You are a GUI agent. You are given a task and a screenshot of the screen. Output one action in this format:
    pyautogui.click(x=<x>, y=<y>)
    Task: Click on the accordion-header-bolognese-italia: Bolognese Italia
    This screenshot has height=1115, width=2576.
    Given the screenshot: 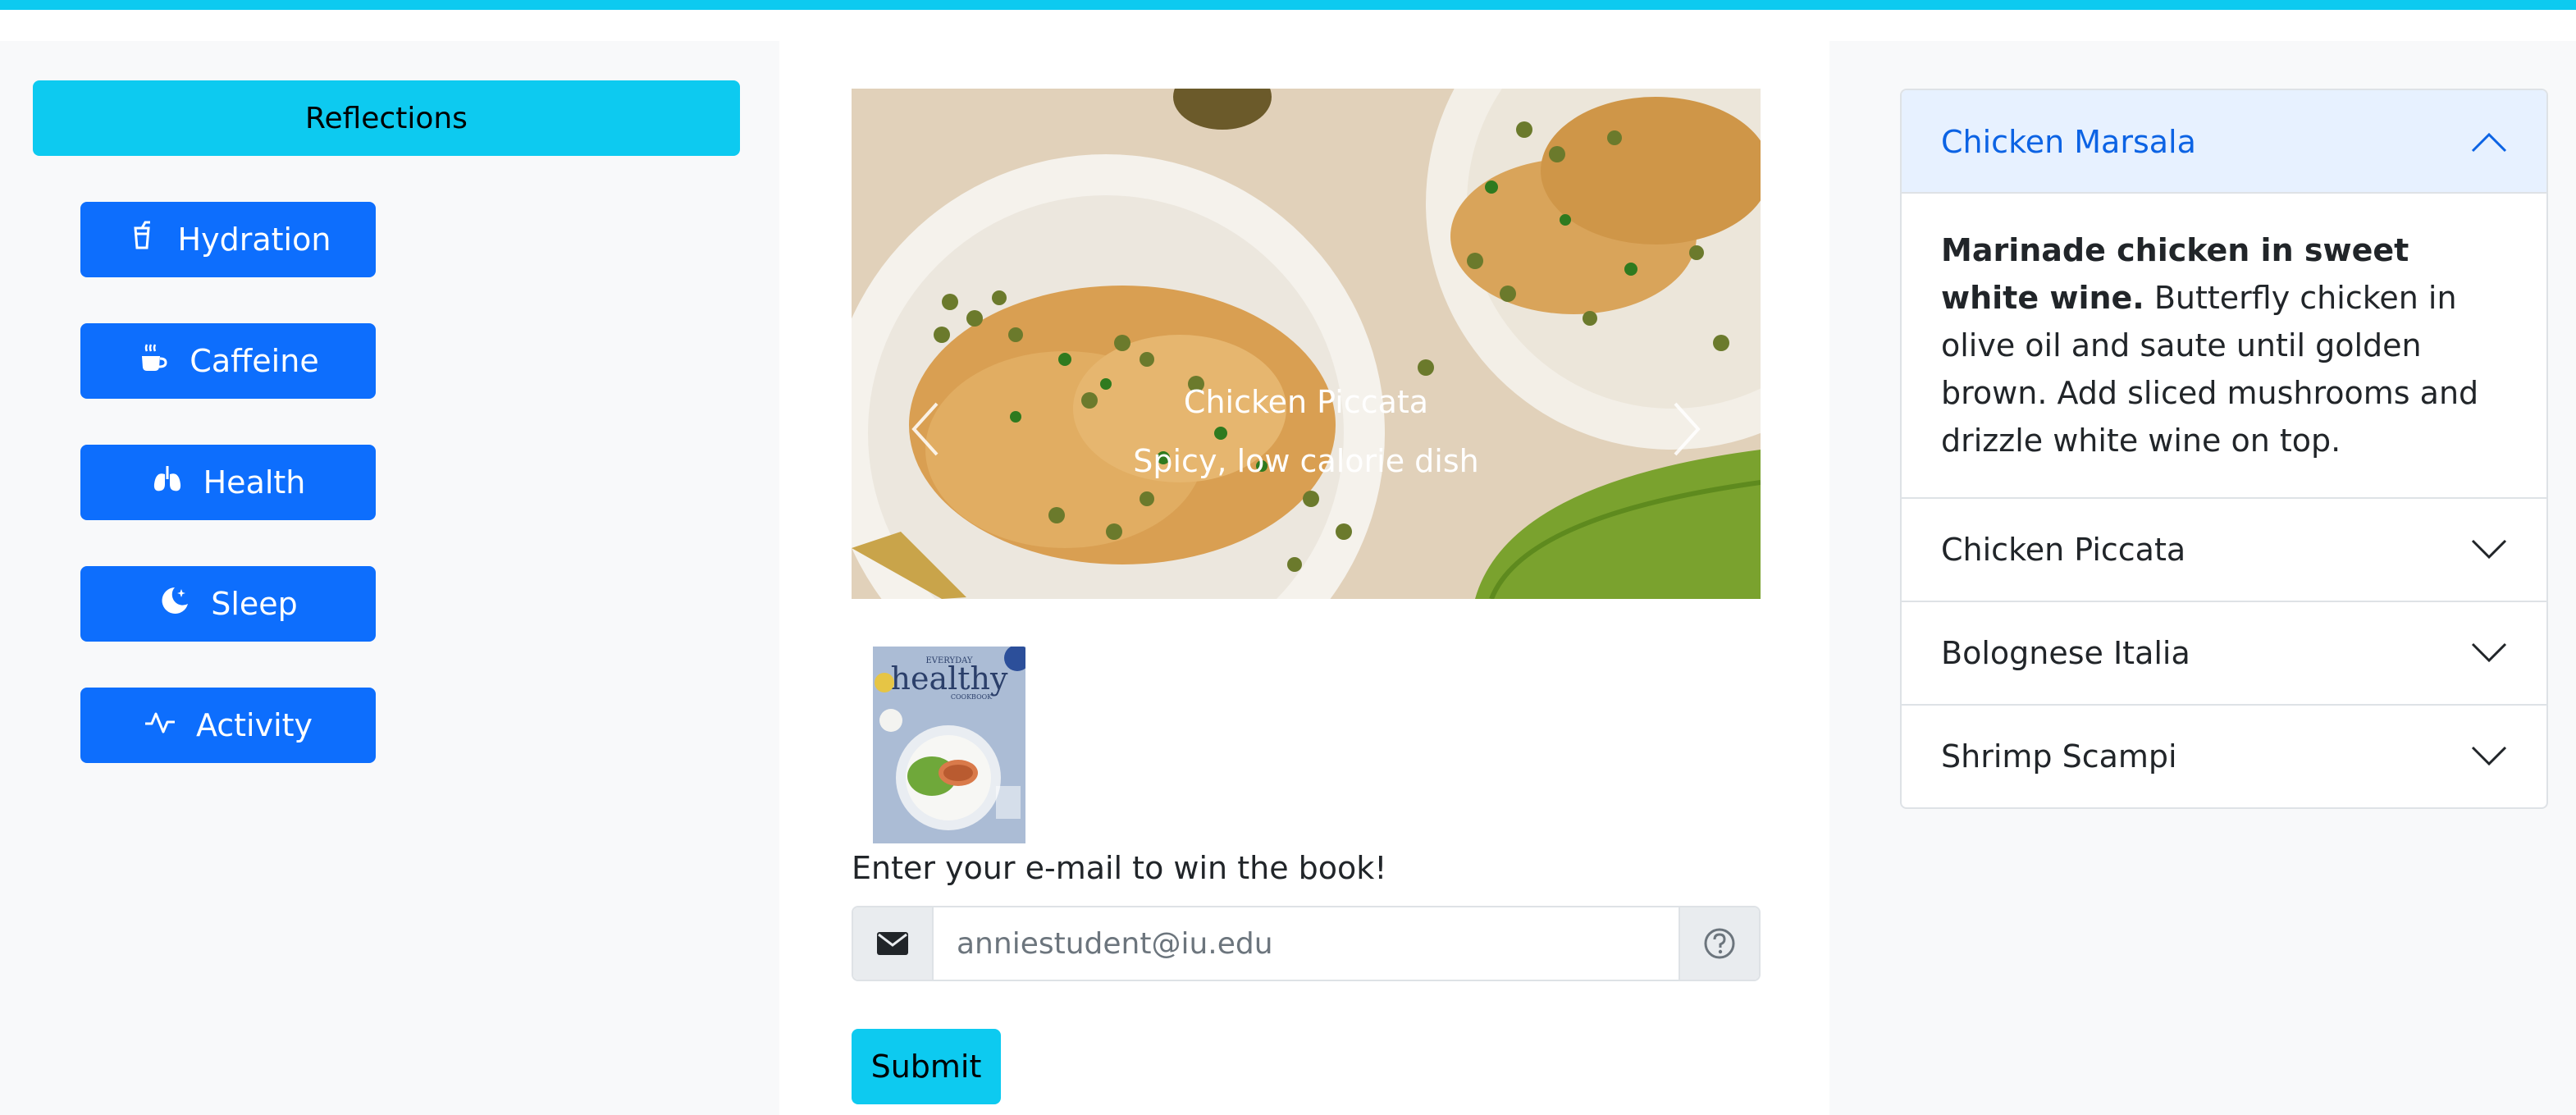 What is the action you would take?
    pyautogui.click(x=2224, y=653)
    